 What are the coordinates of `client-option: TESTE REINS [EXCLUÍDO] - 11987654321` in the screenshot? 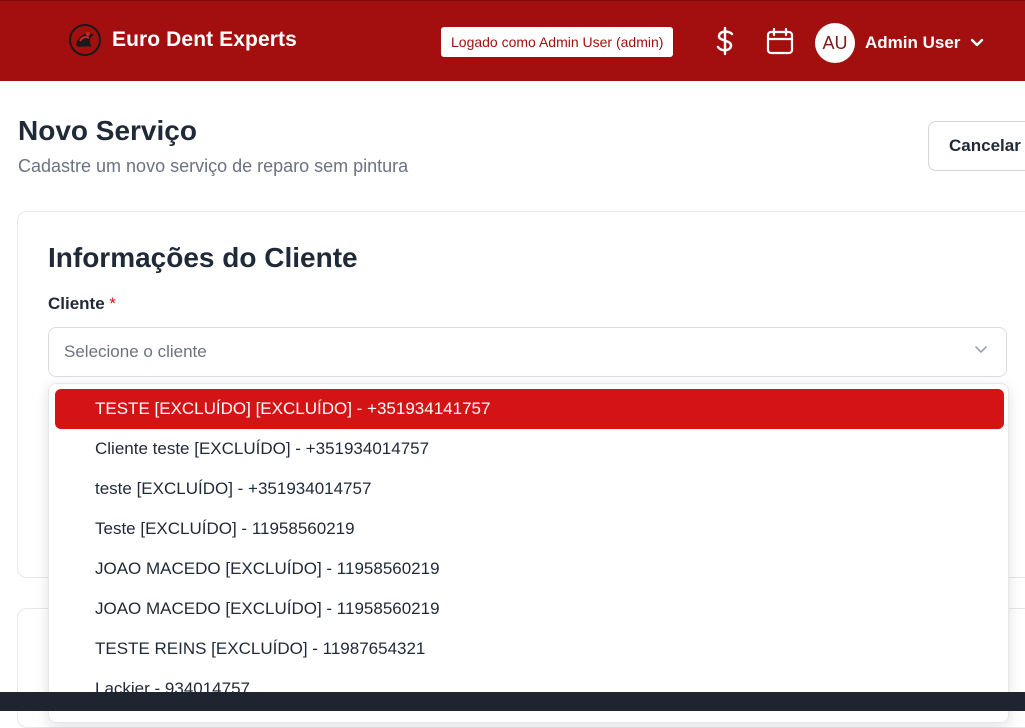 It's located at (529, 649).